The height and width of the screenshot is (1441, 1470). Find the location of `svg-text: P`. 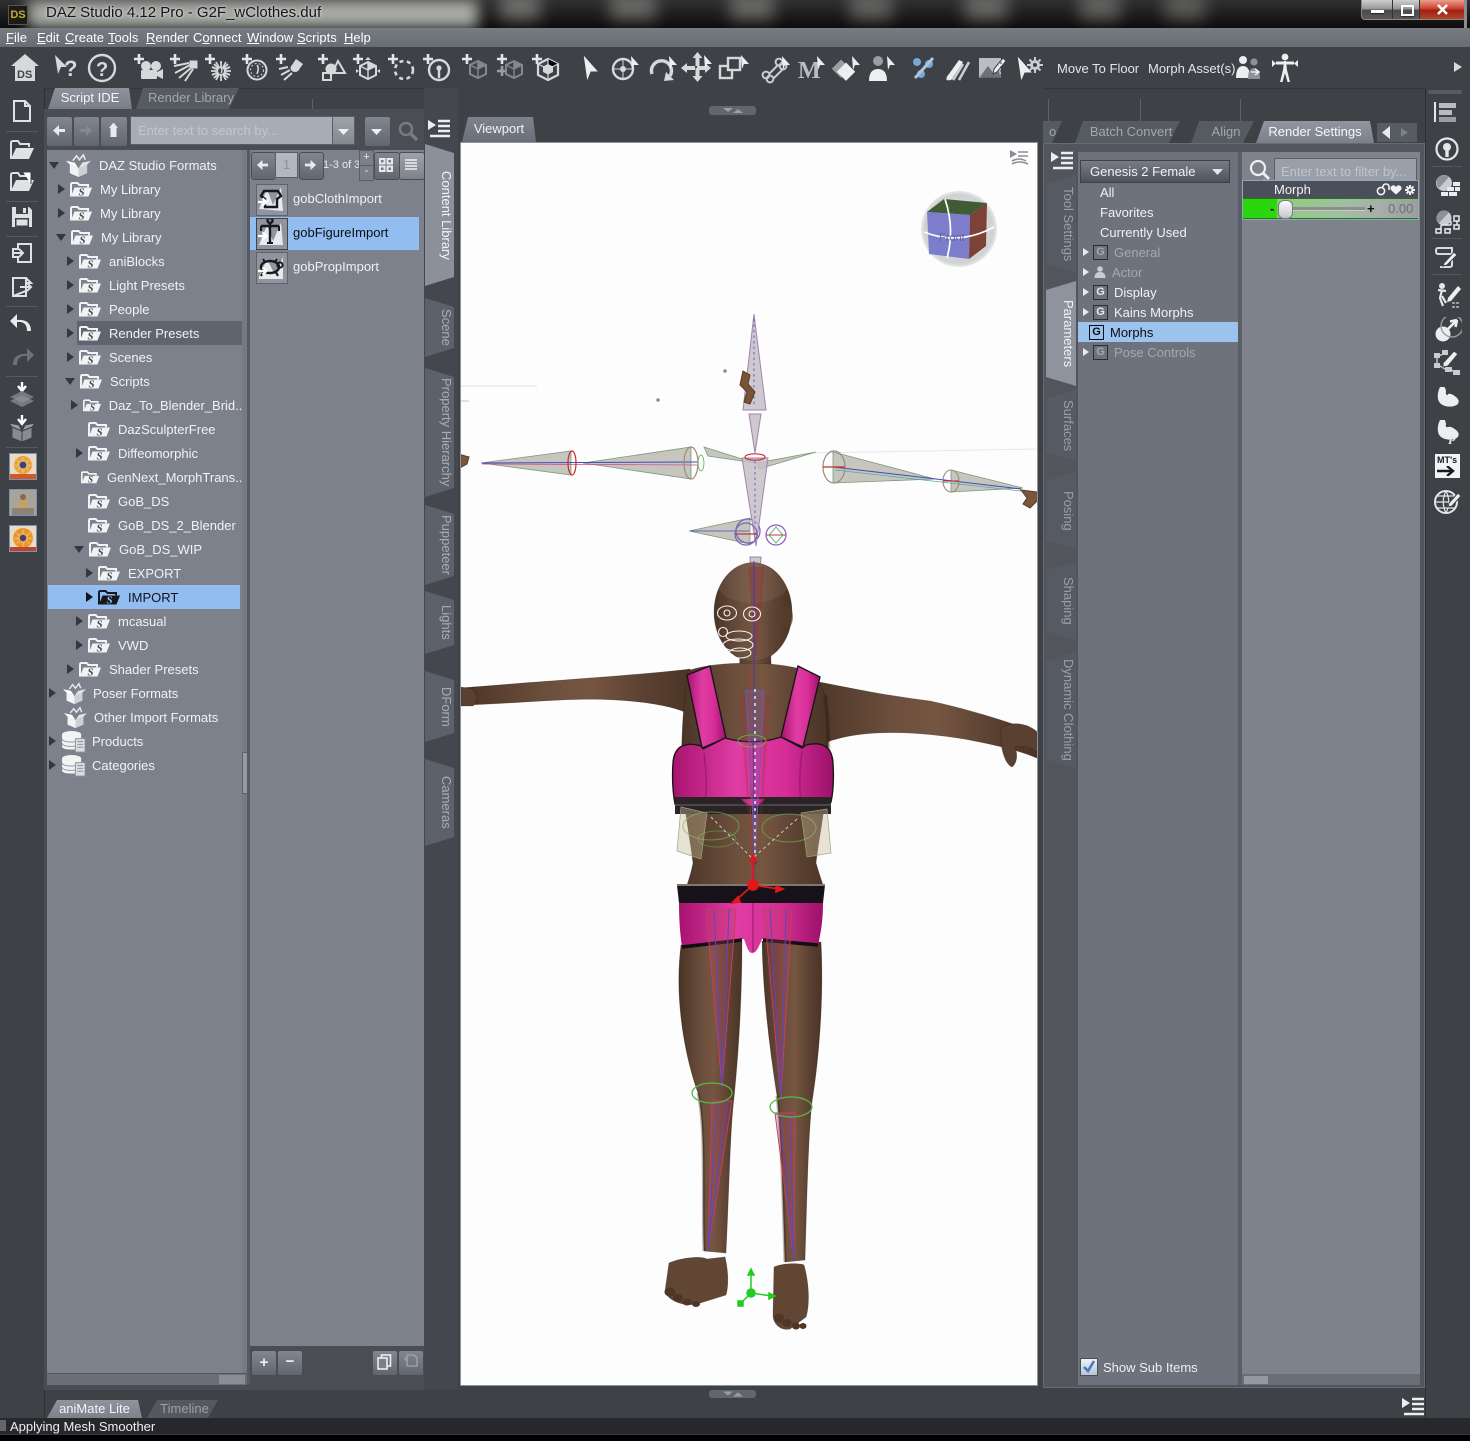

svg-text: P is located at coordinates (1452, 438).